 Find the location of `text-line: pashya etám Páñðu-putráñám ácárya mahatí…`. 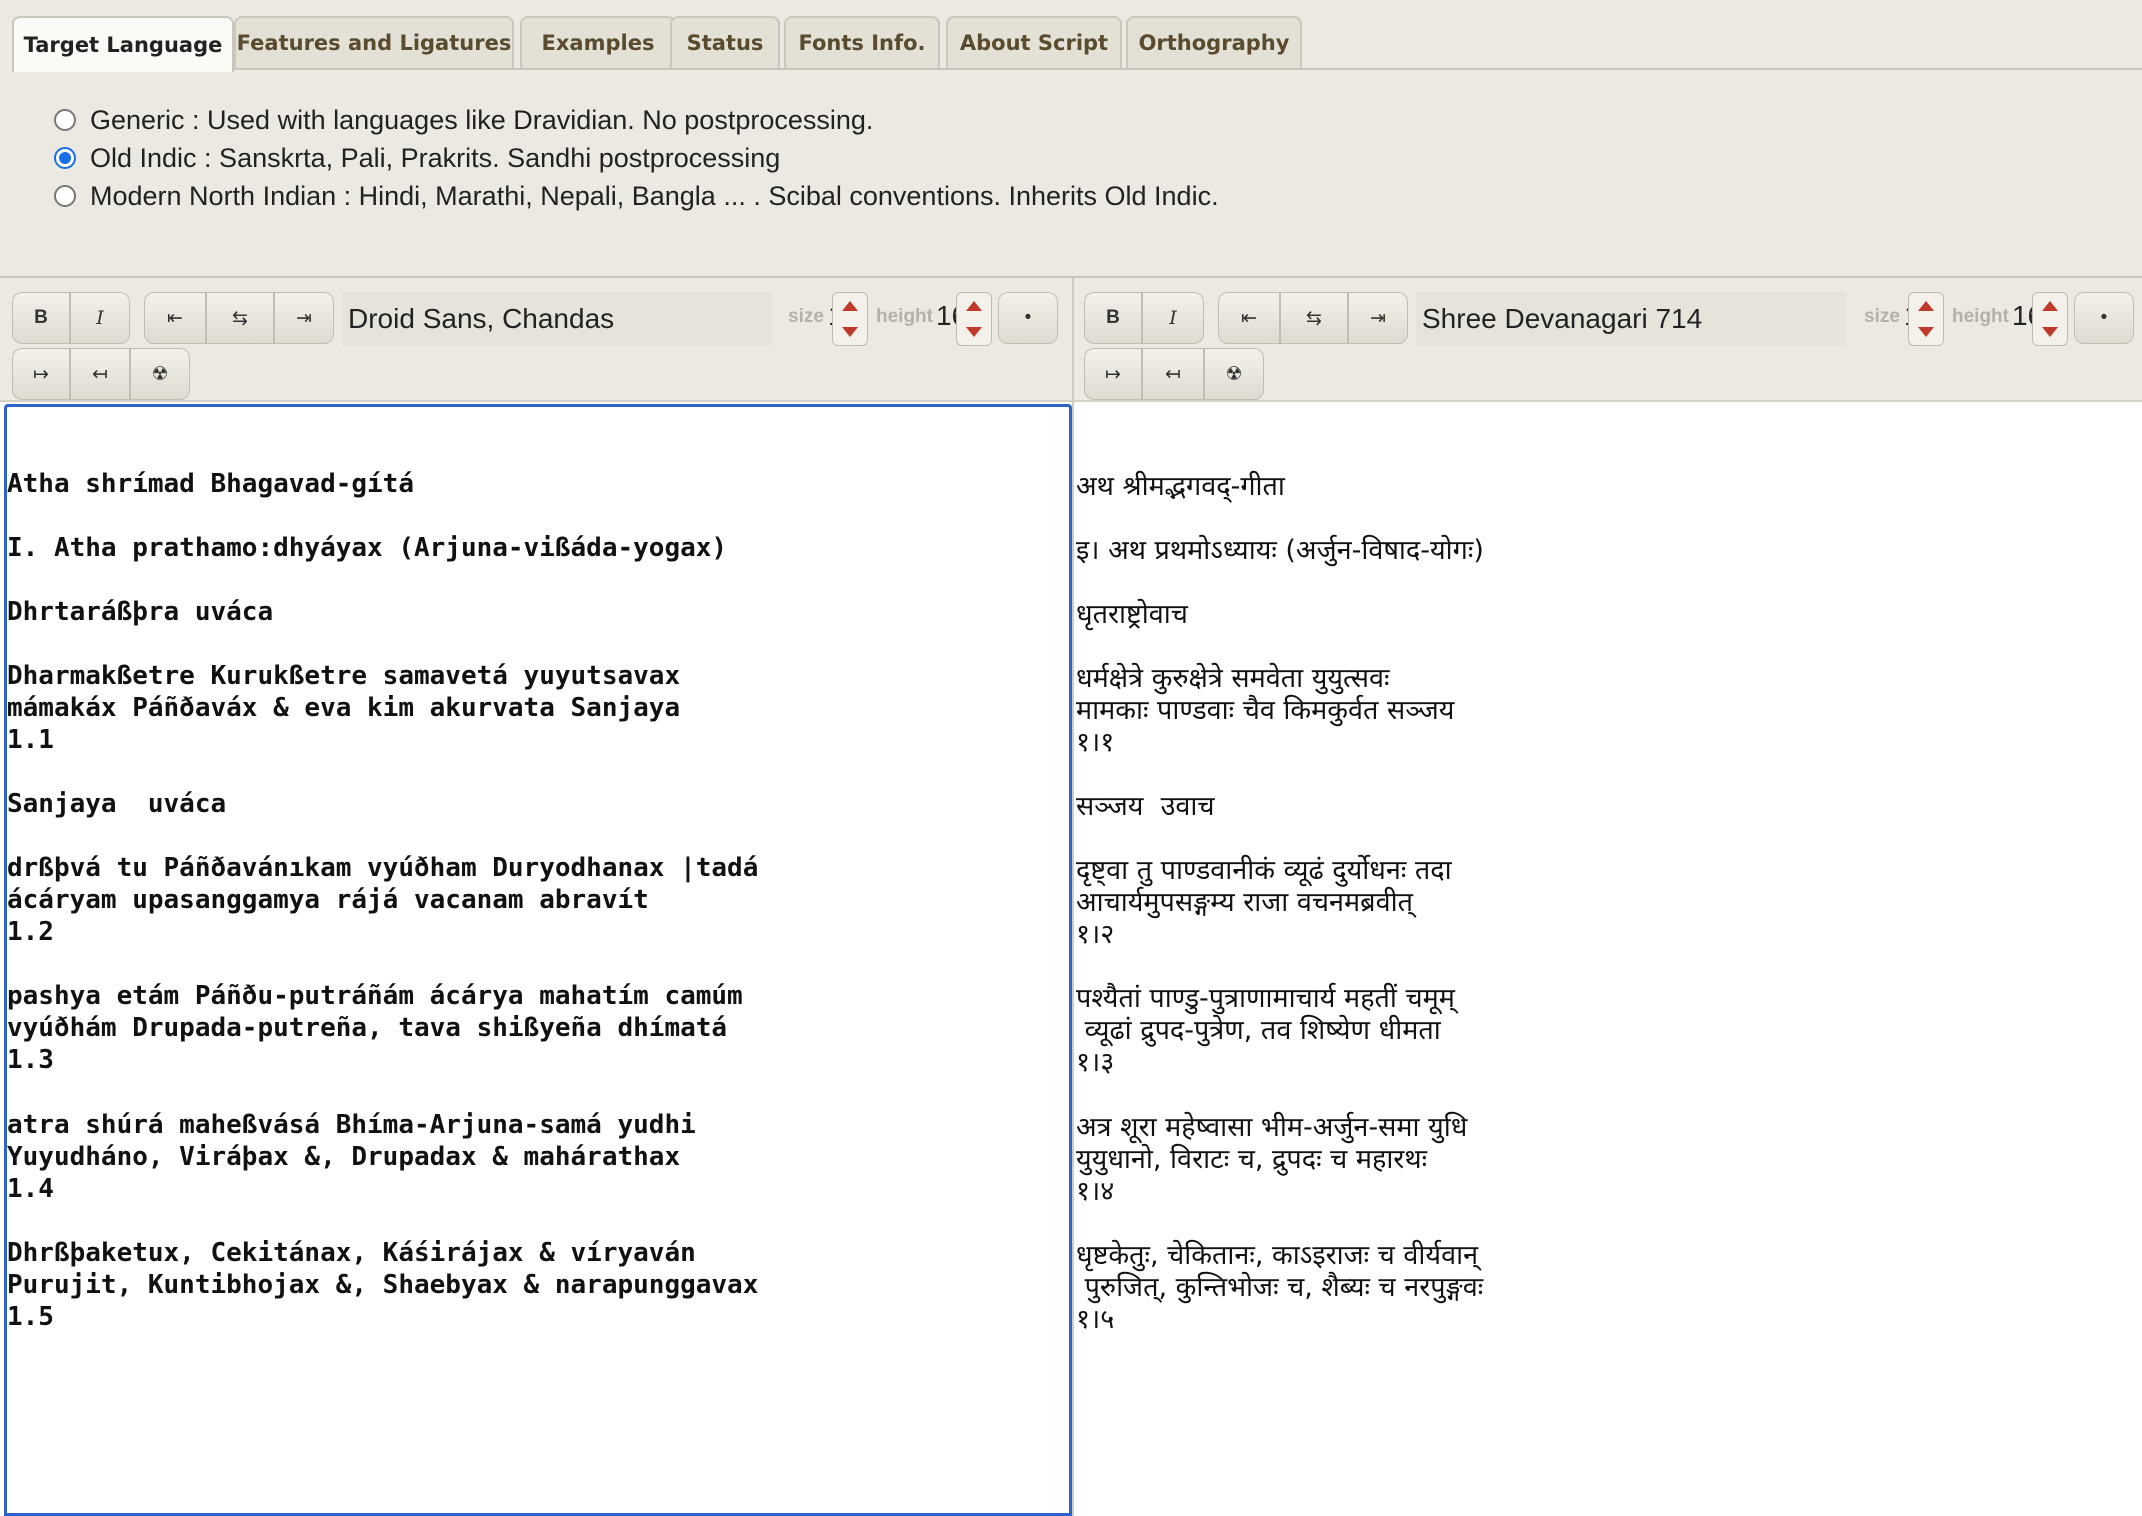

text-line: pashya etám Páñðu-putráñám ácárya mahatí… is located at coordinates (375, 996).